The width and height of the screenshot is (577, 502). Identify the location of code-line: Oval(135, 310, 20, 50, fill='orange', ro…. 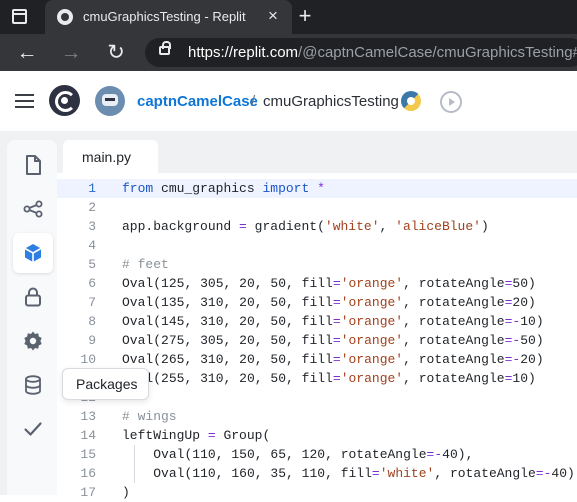
(329, 302).